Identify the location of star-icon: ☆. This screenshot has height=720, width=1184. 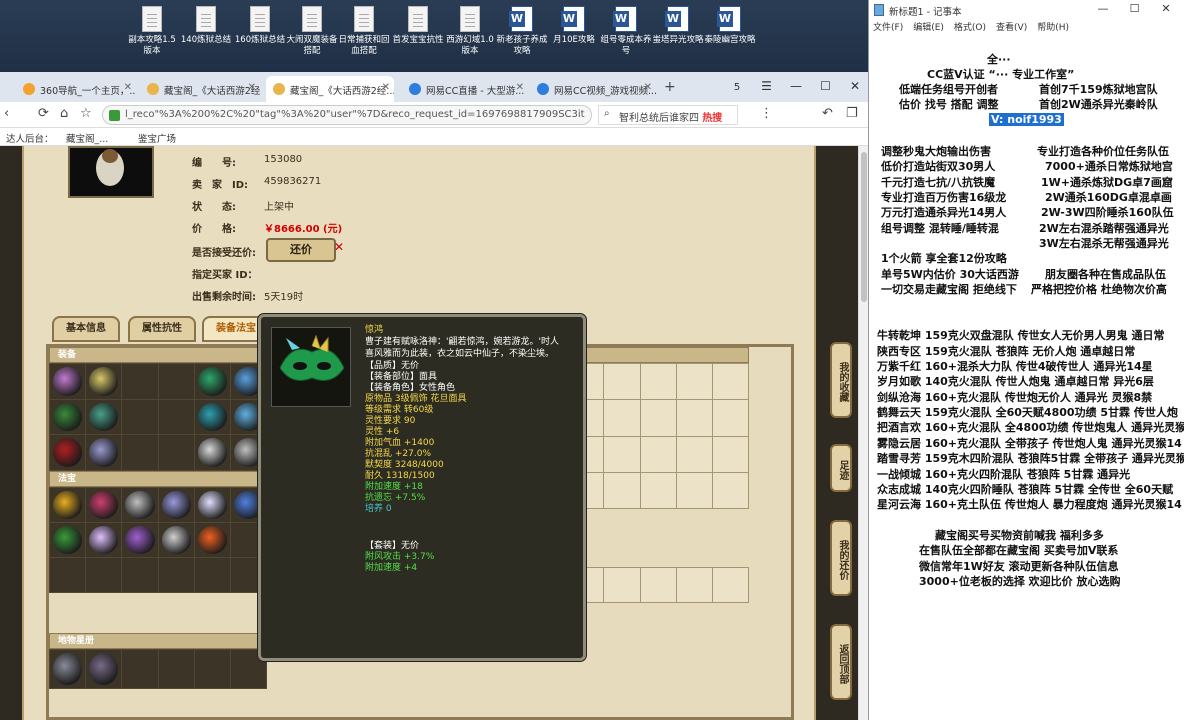
(86, 113).